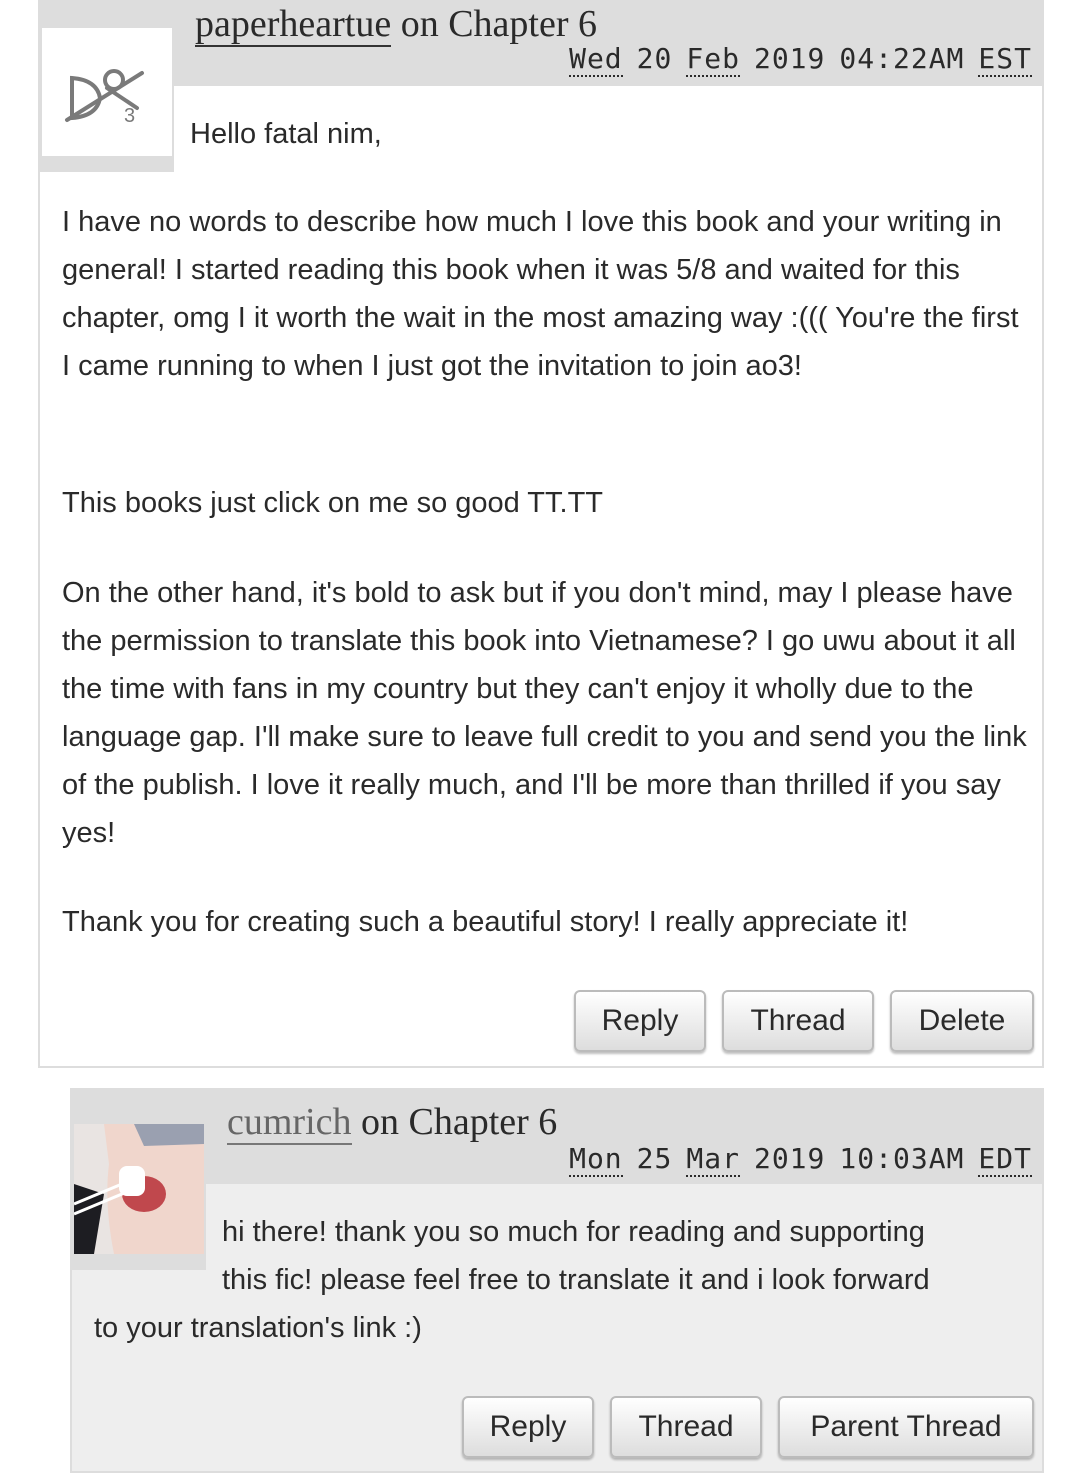  Describe the element at coordinates (596, 59) in the screenshot. I see `weekday: Wed` at that location.